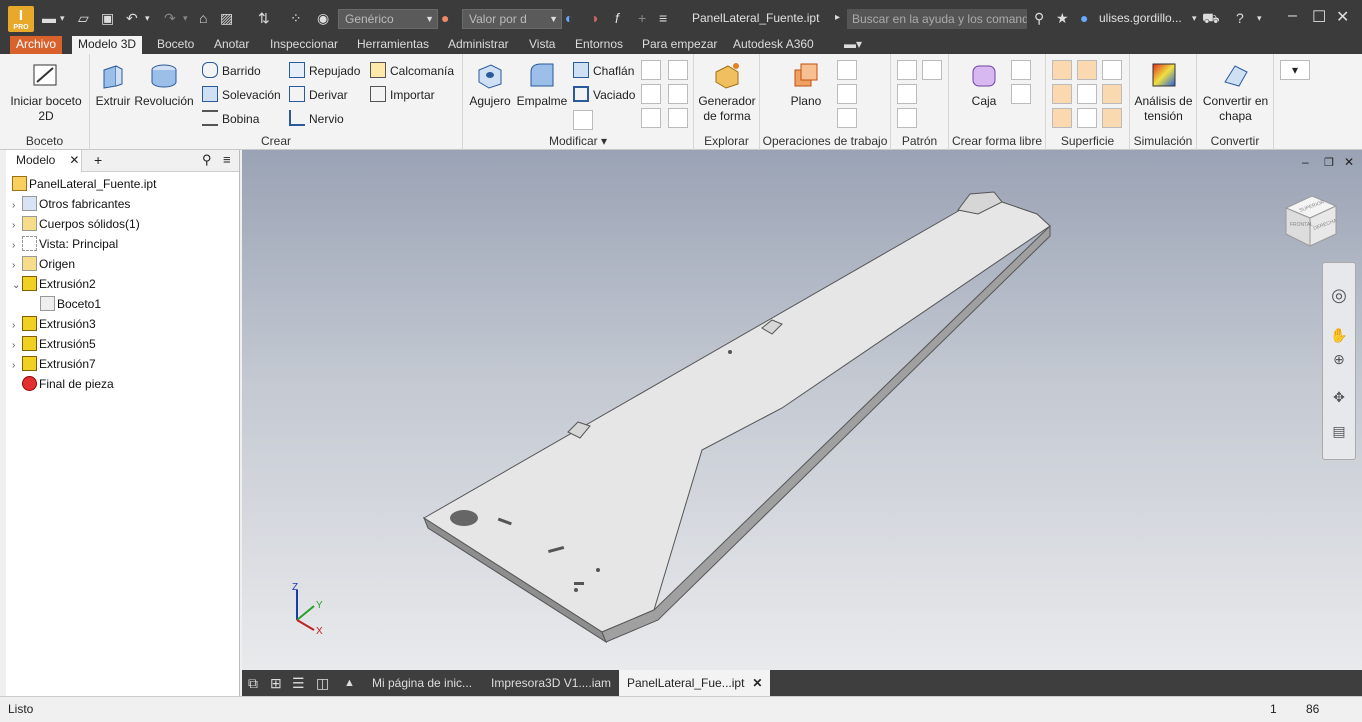  What do you see at coordinates (296, 18) in the screenshot?
I see `select-icon: ⁘` at bounding box center [296, 18].